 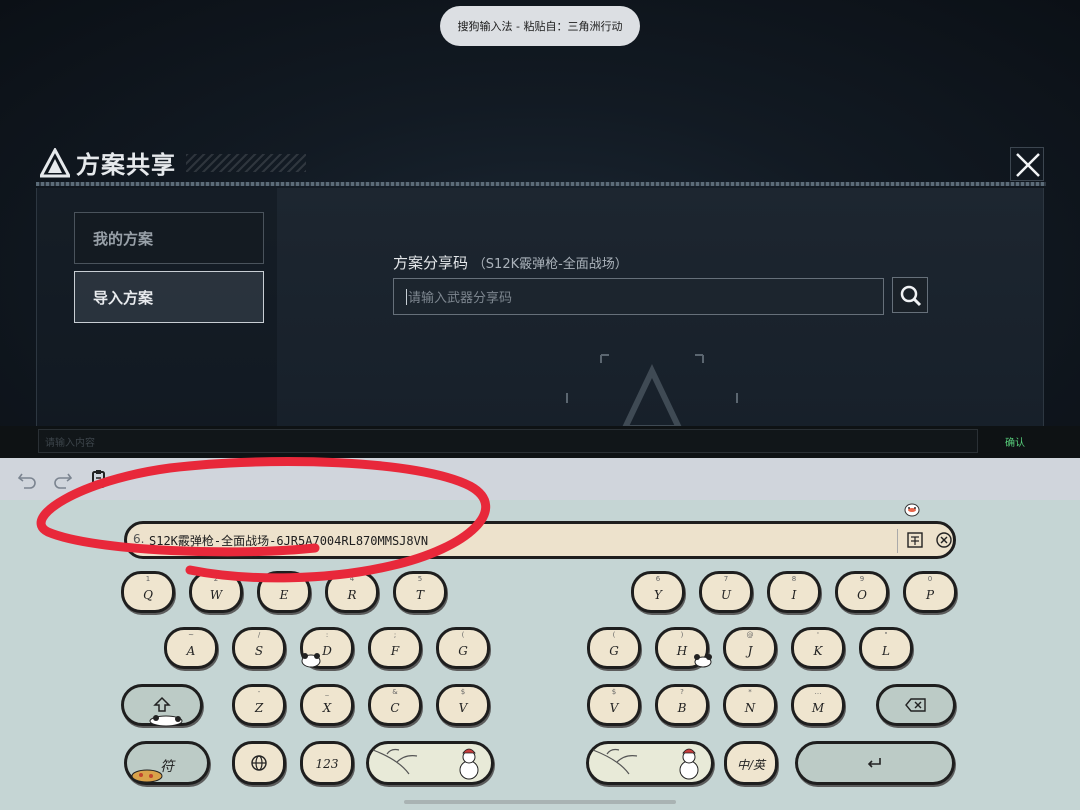 What do you see at coordinates (818, 648) in the screenshot?
I see `key-k: ' K` at bounding box center [818, 648].